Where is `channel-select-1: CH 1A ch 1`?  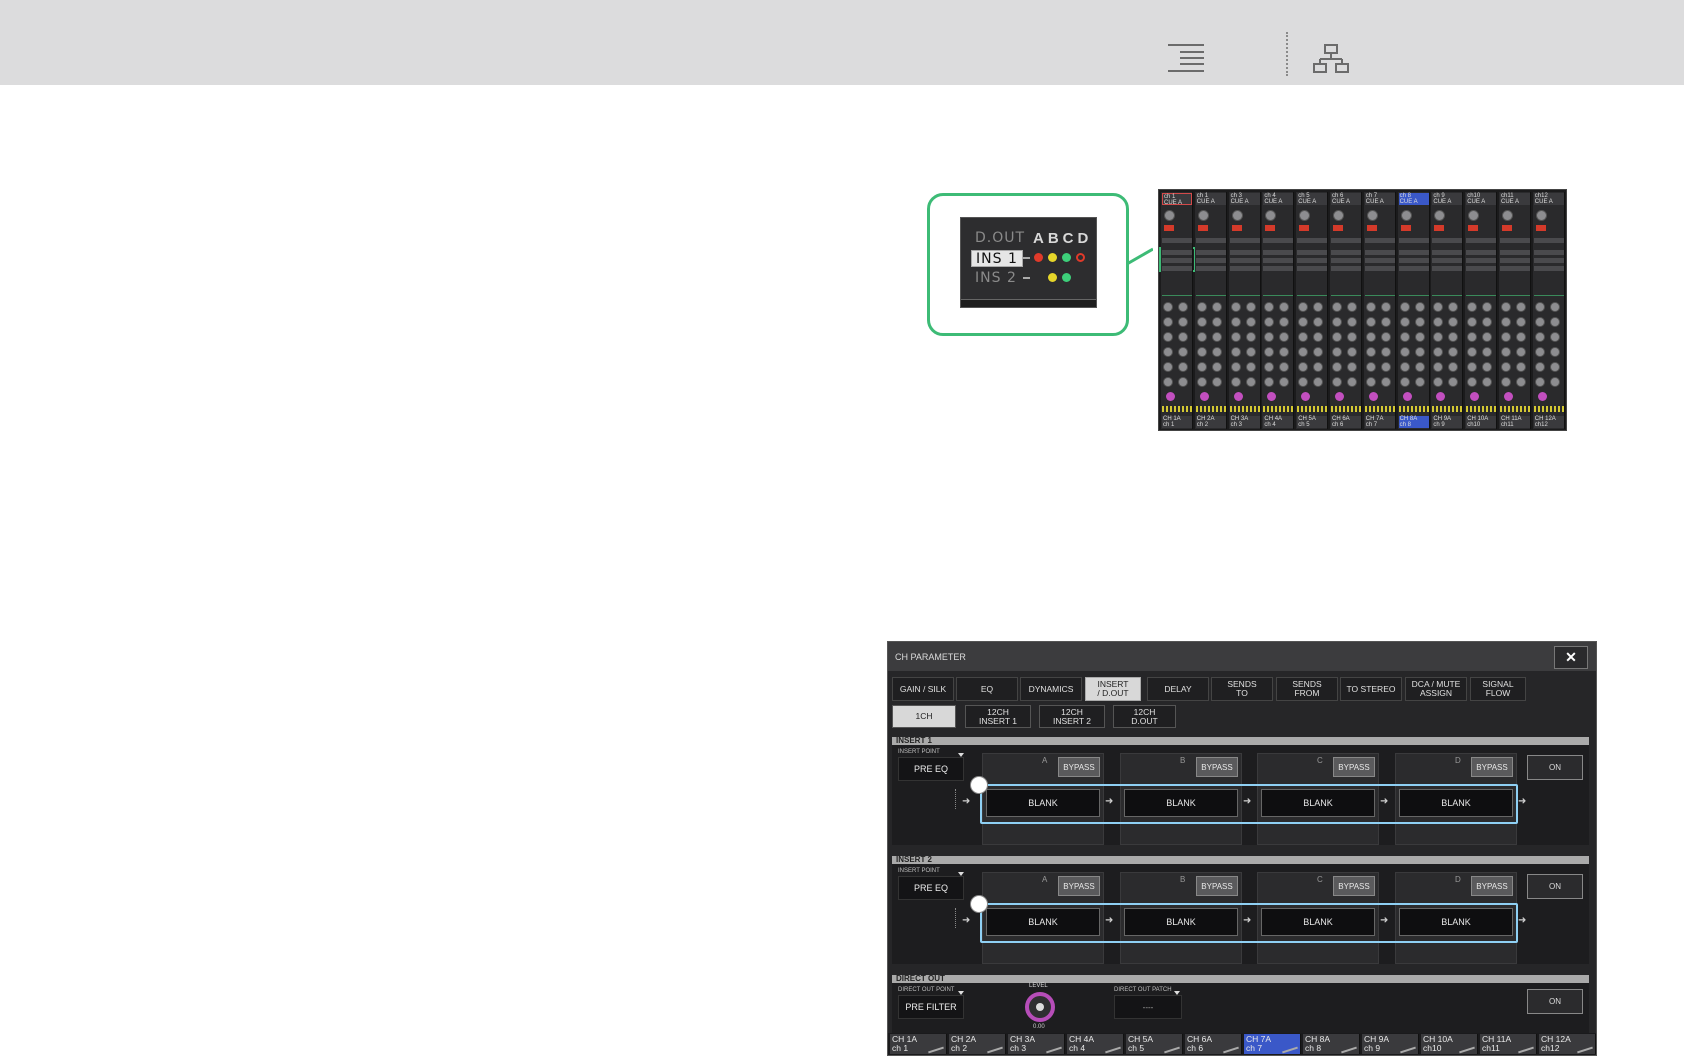 channel-select-1: CH 1A ch 1 is located at coordinates (918, 1044).